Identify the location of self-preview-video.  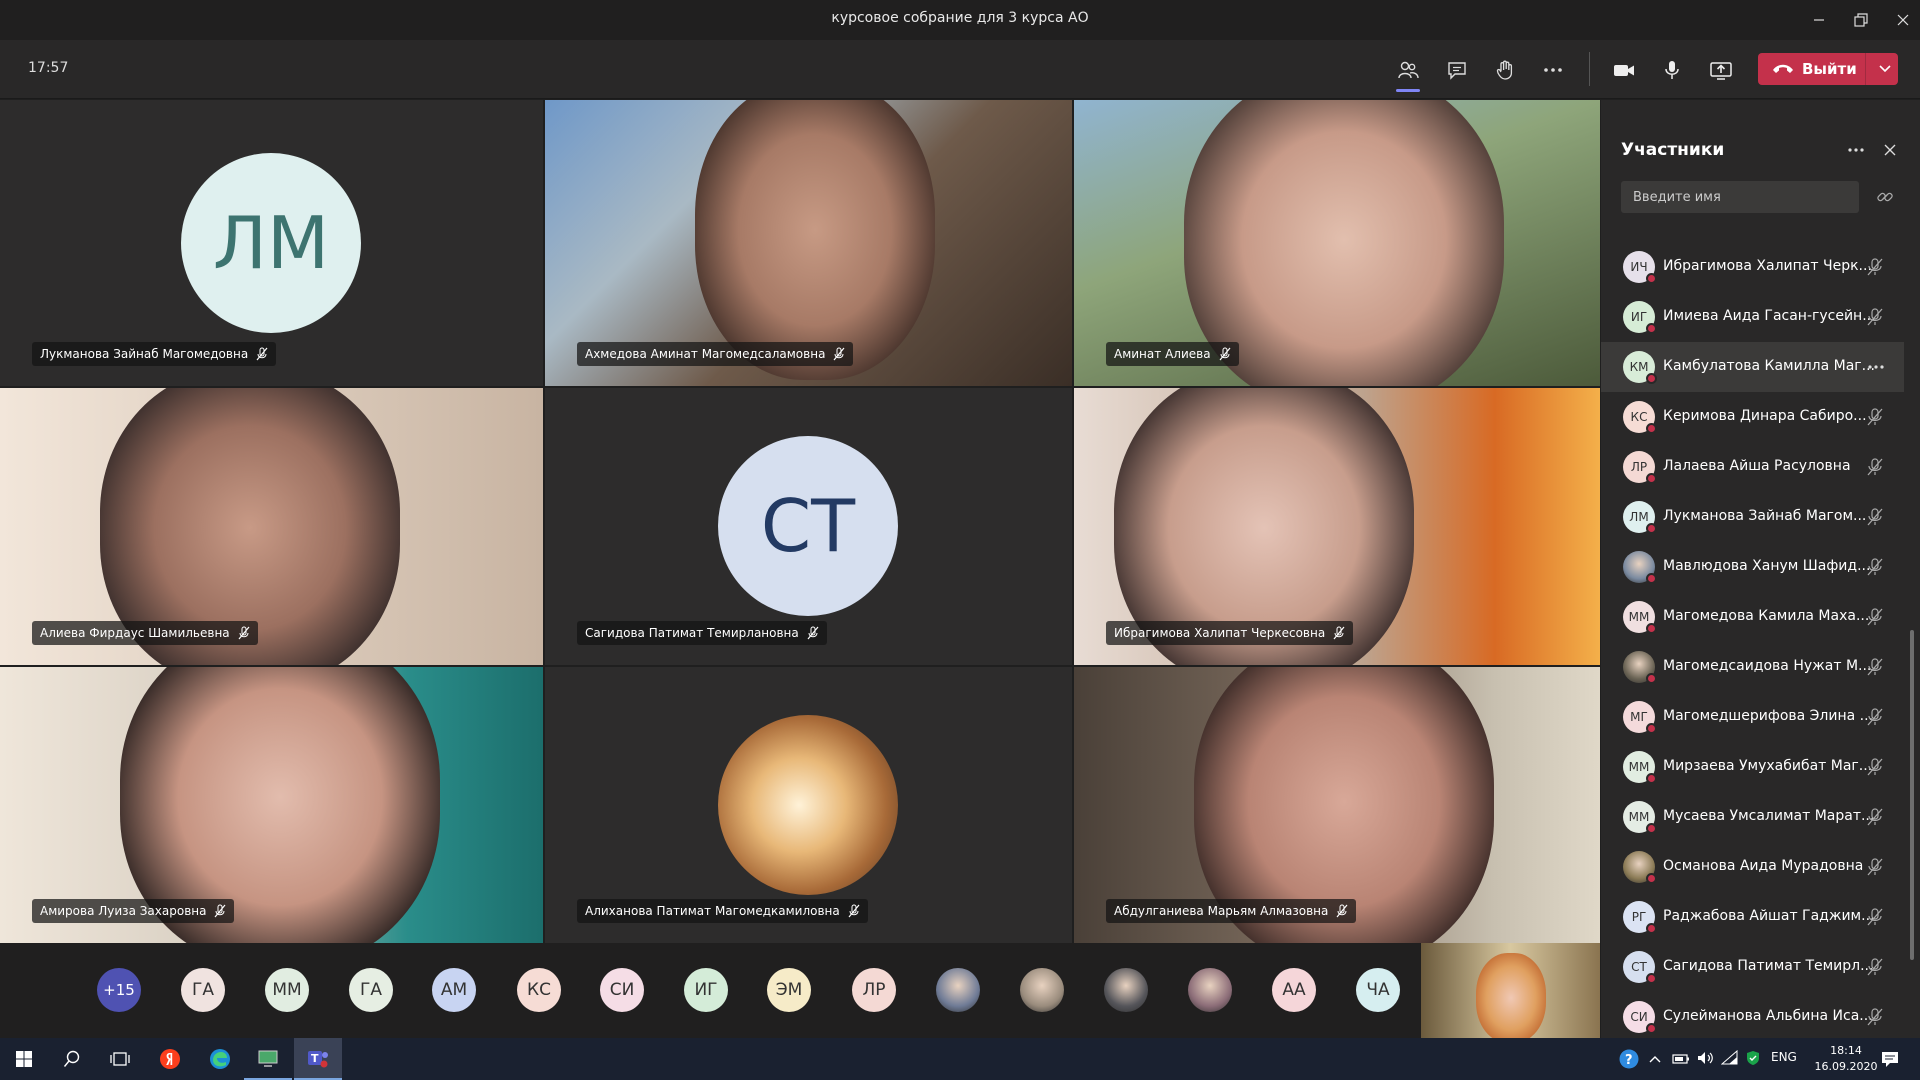
(1510, 990).